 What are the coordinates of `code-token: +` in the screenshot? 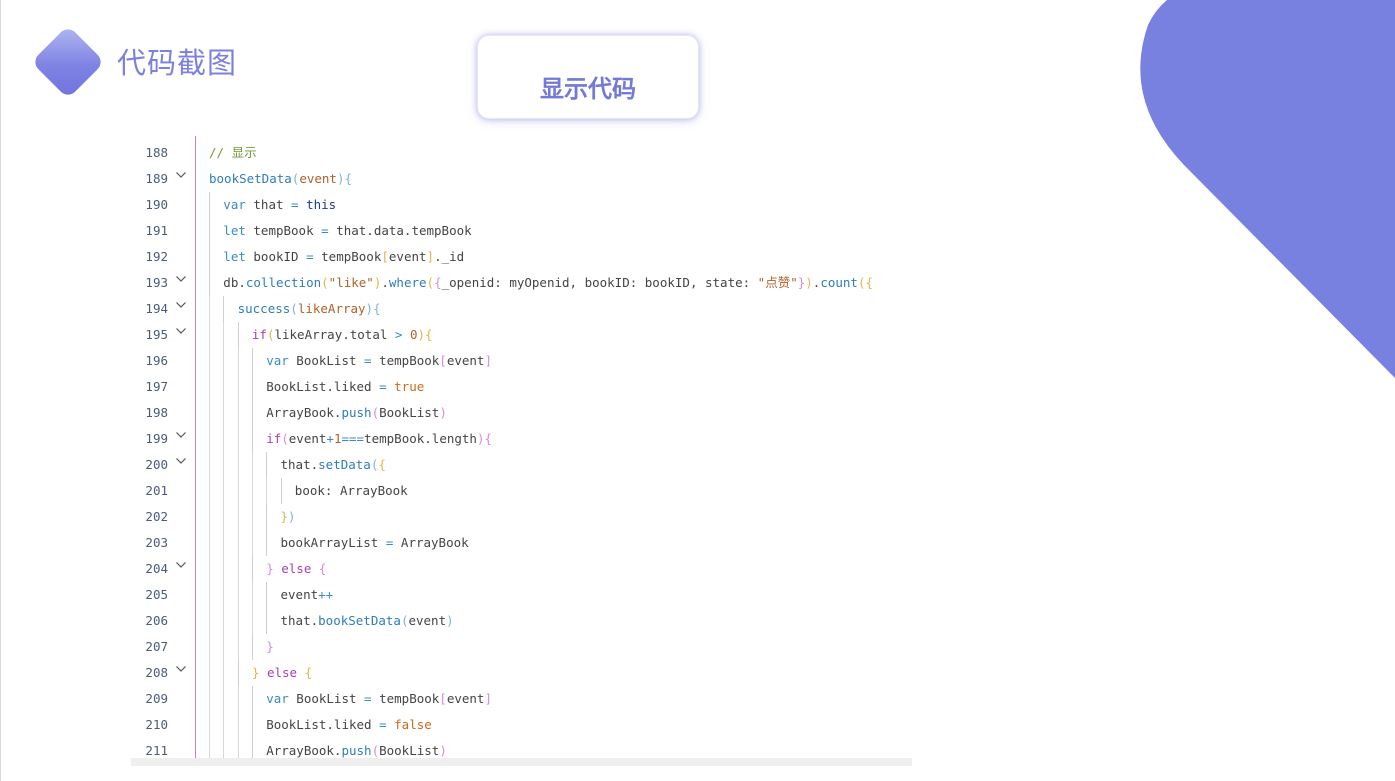 It's located at (330, 438).